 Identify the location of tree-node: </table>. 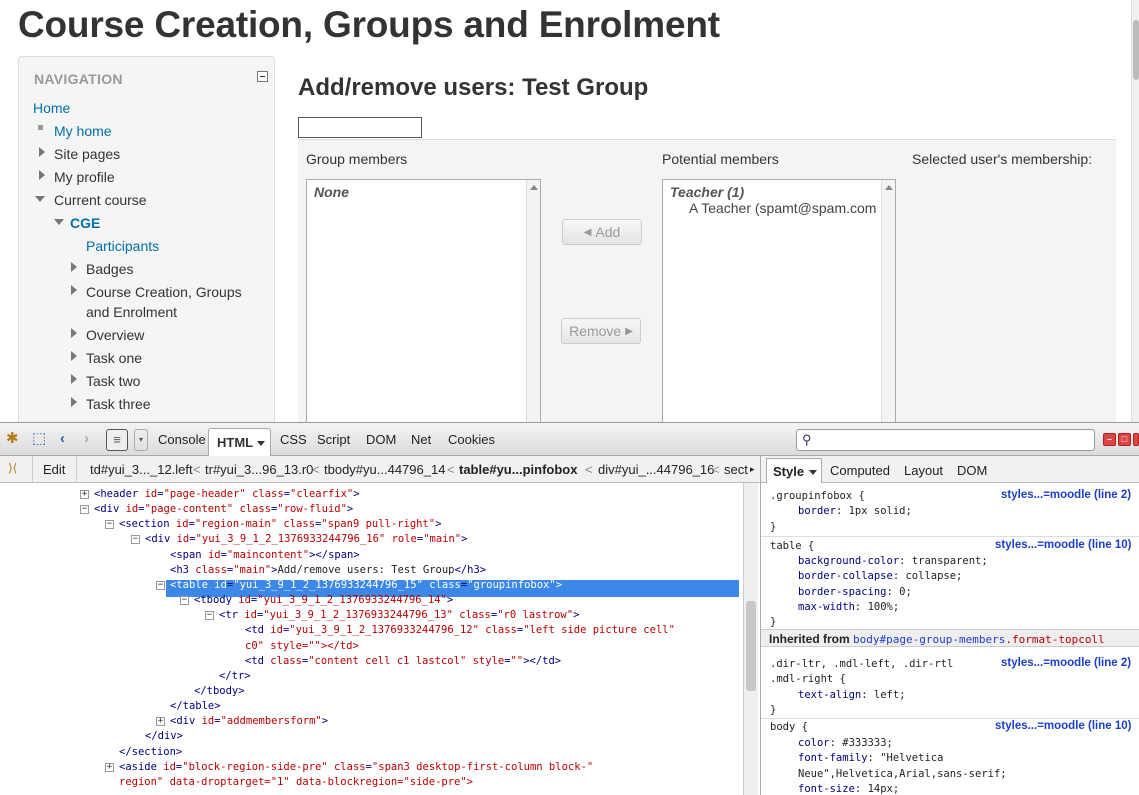
(195, 707).